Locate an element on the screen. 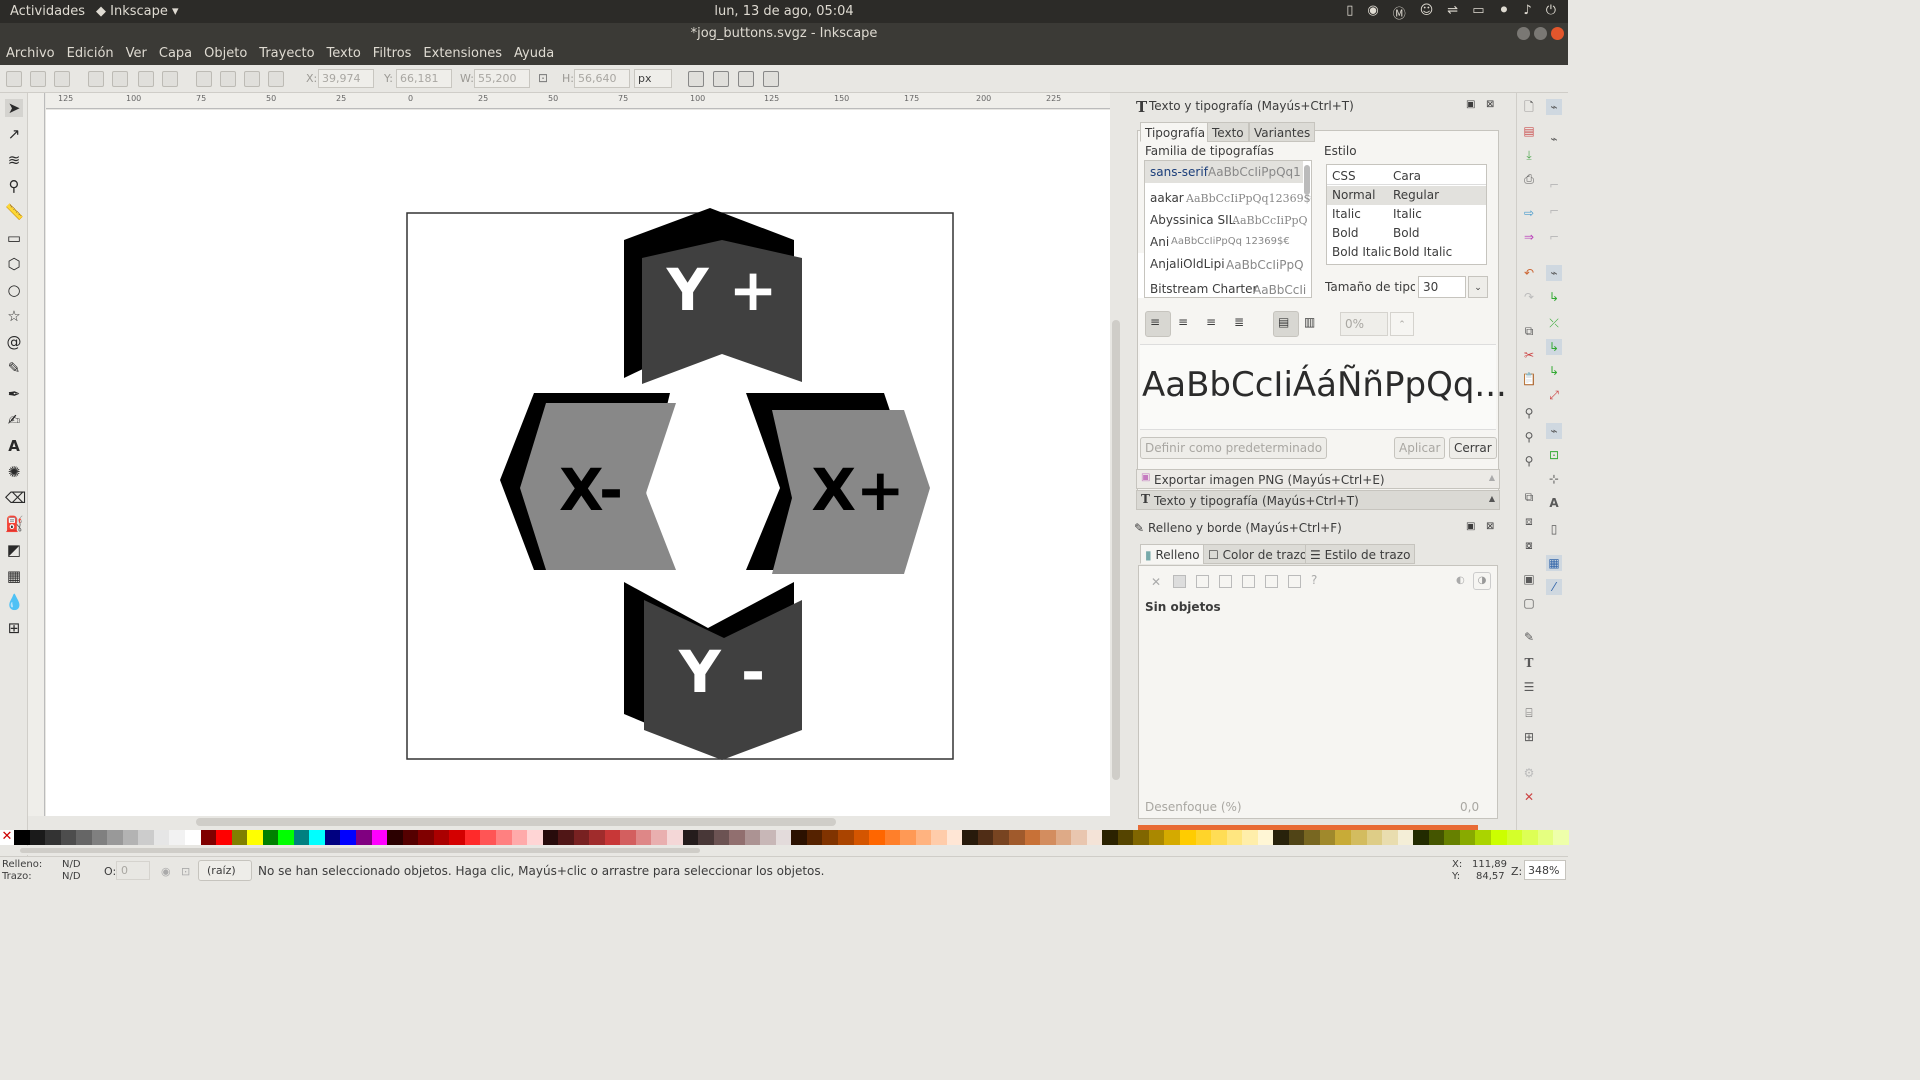 Image resolution: width=1920 pixels, height=1080 pixels. spray-tool-icon: ✺ is located at coordinates (14, 472).